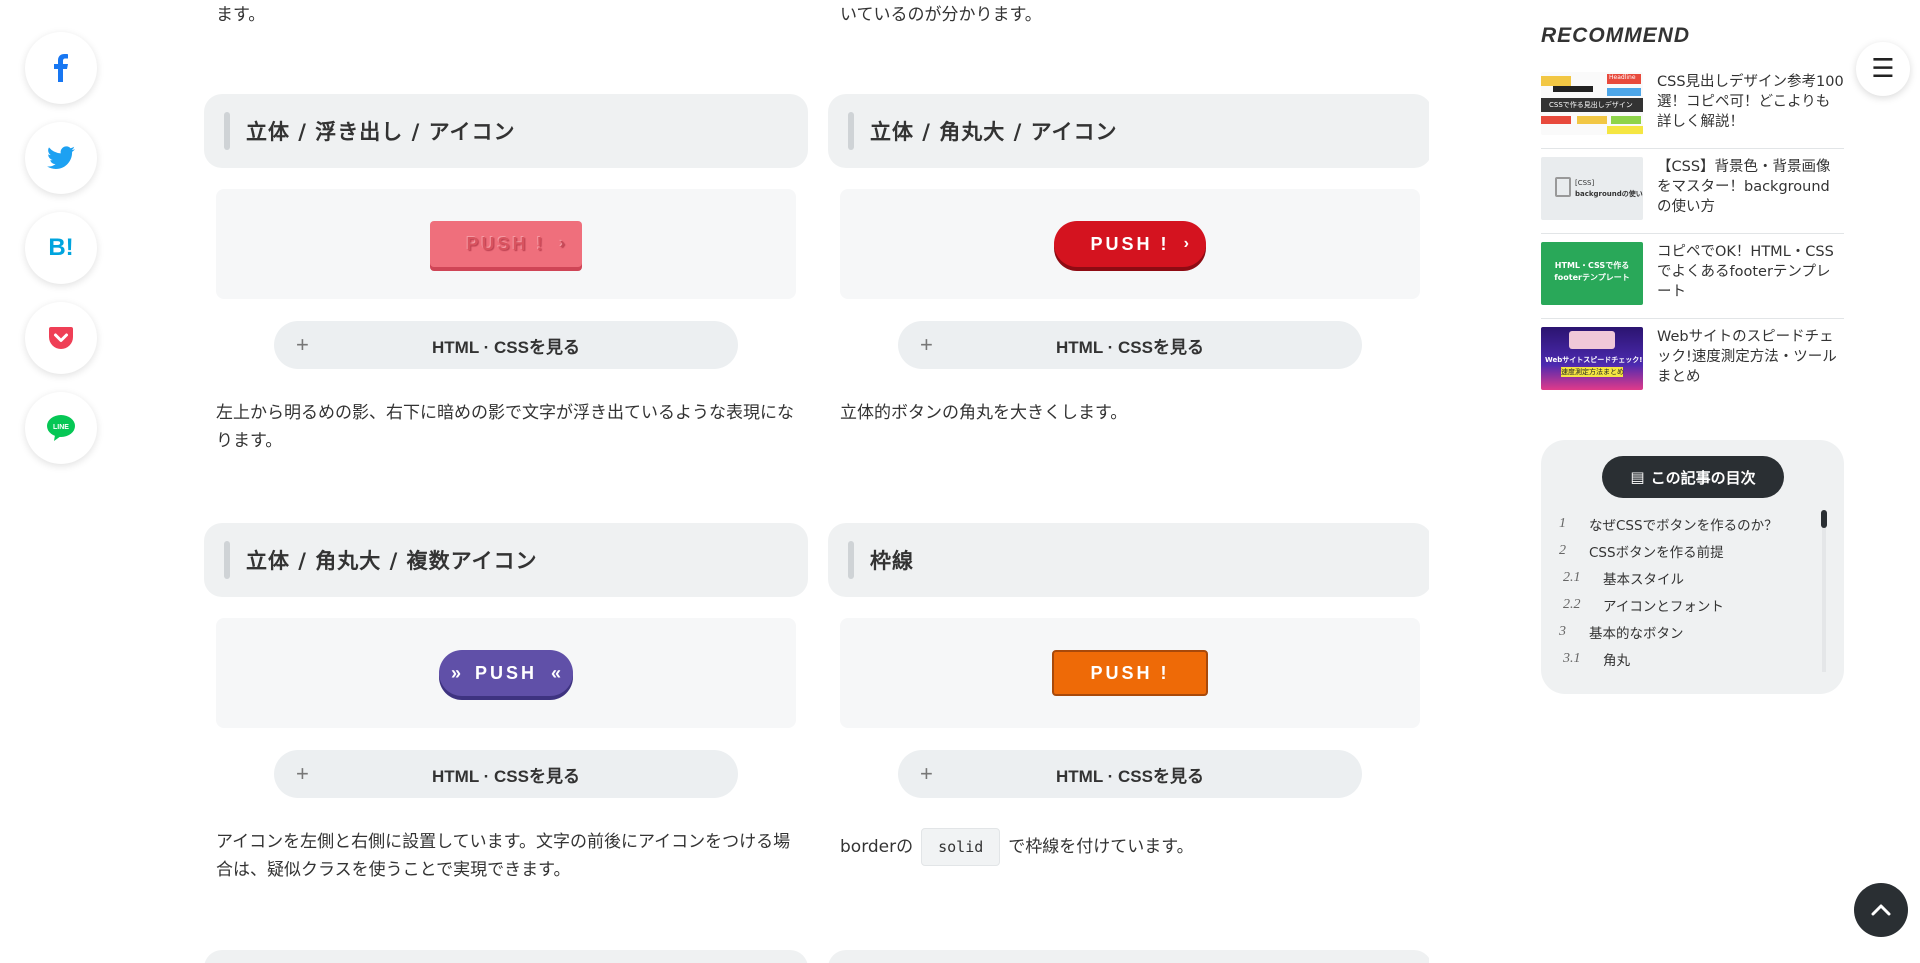  I want to click on twitter-icon, so click(61, 157).